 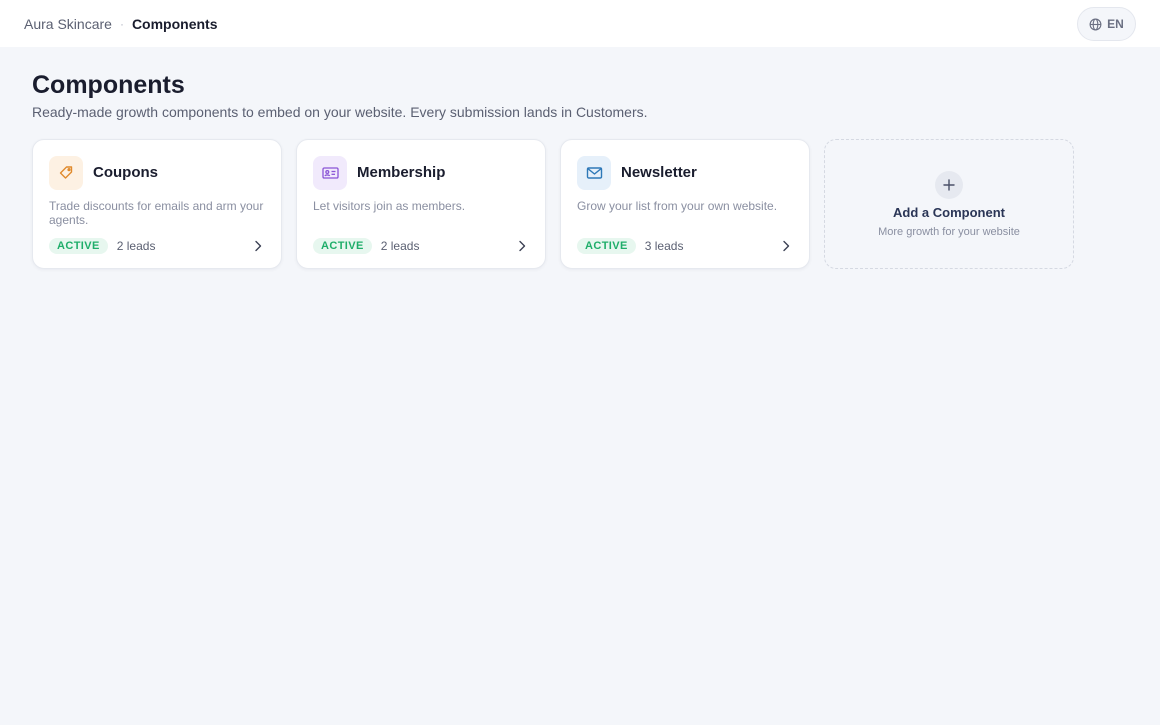 I want to click on breadcrumb-parent: Aura Skincare, so click(x=68, y=24).